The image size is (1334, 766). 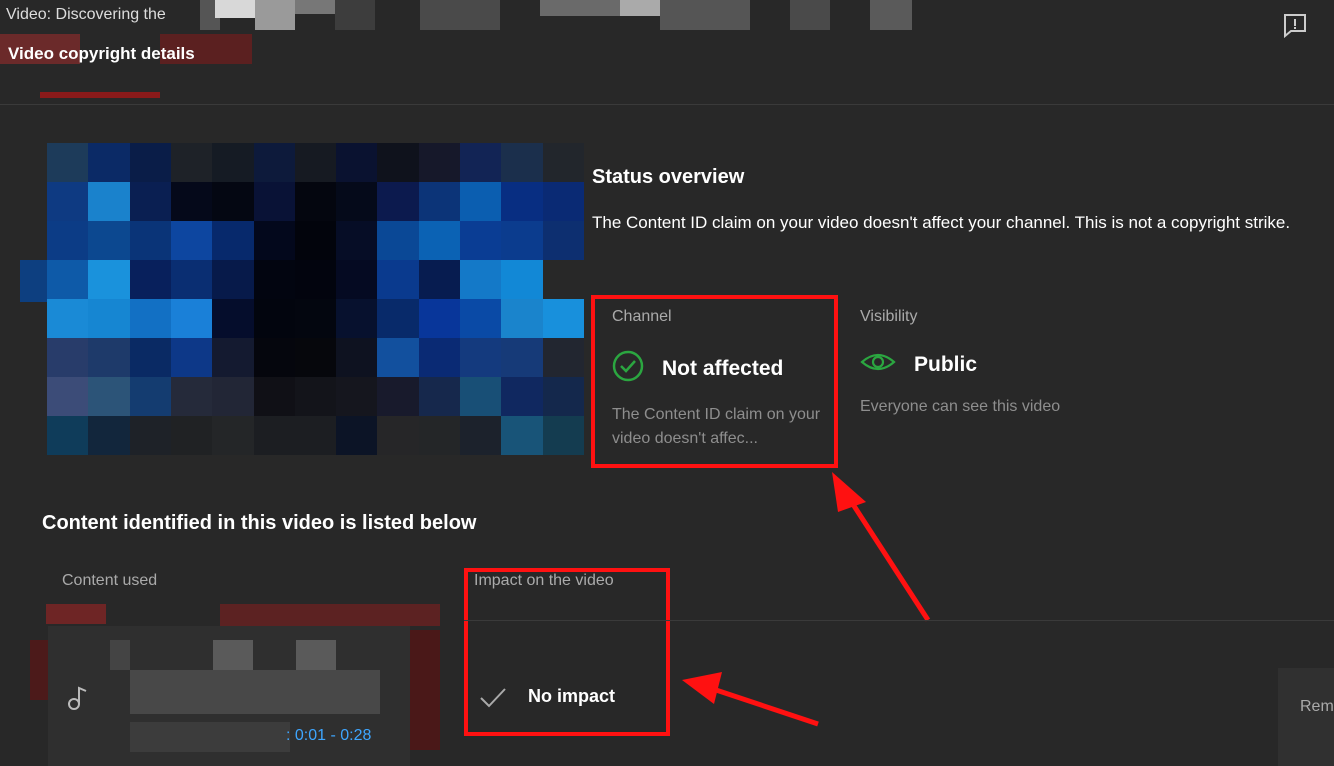 What do you see at coordinates (235, 683) in the screenshot?
I see `content-row-redaction` at bounding box center [235, 683].